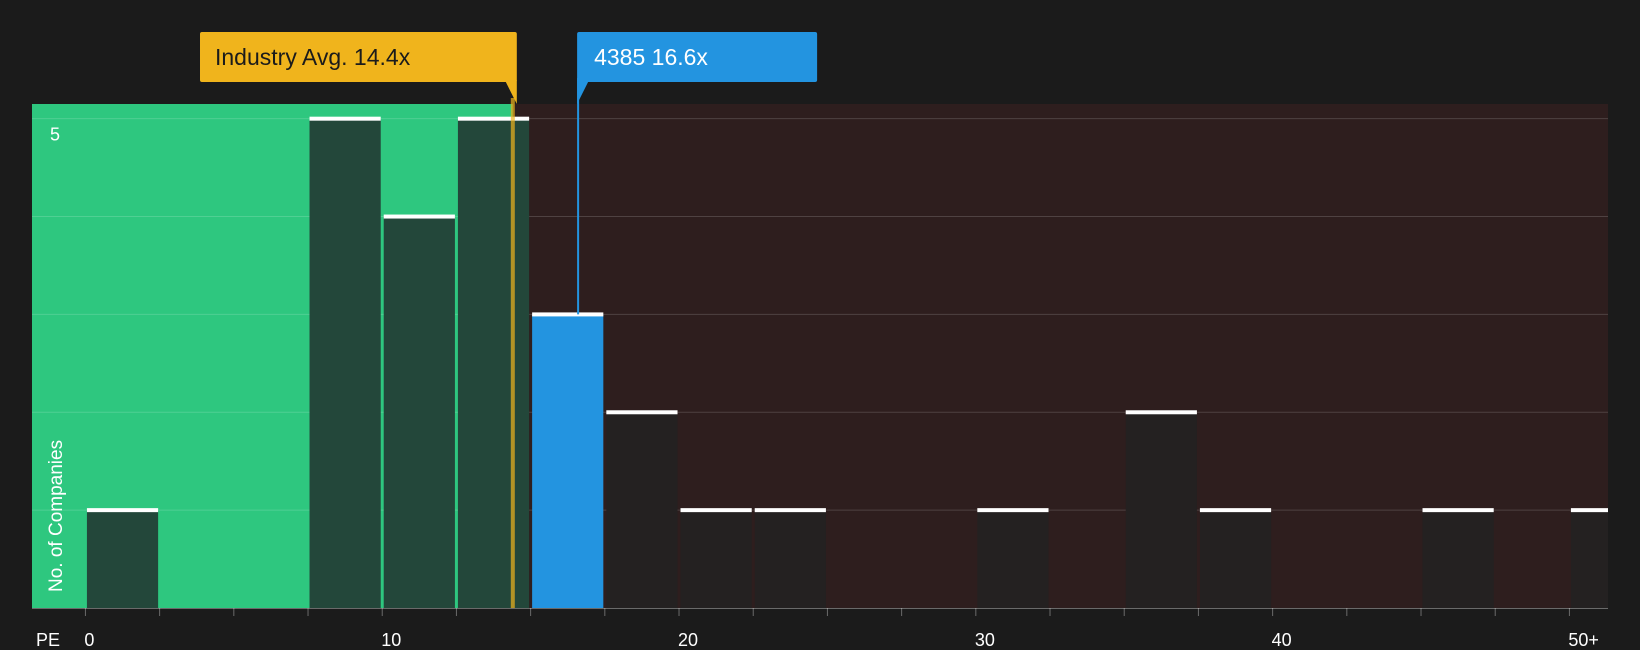  Describe the element at coordinates (820, 612) in the screenshot. I see `x-axis` at that location.